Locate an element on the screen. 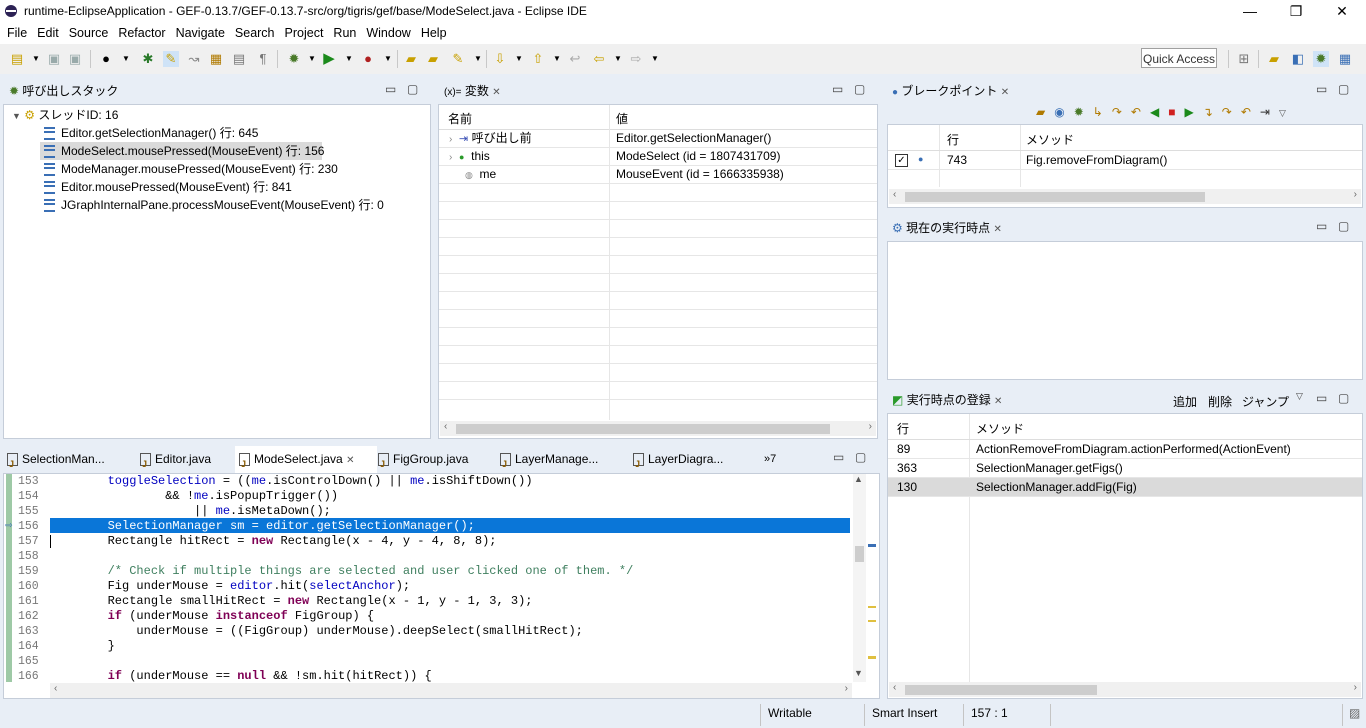 The width and height of the screenshot is (1366, 728). java-perspective-icon: ◧ is located at coordinates (1298, 59).